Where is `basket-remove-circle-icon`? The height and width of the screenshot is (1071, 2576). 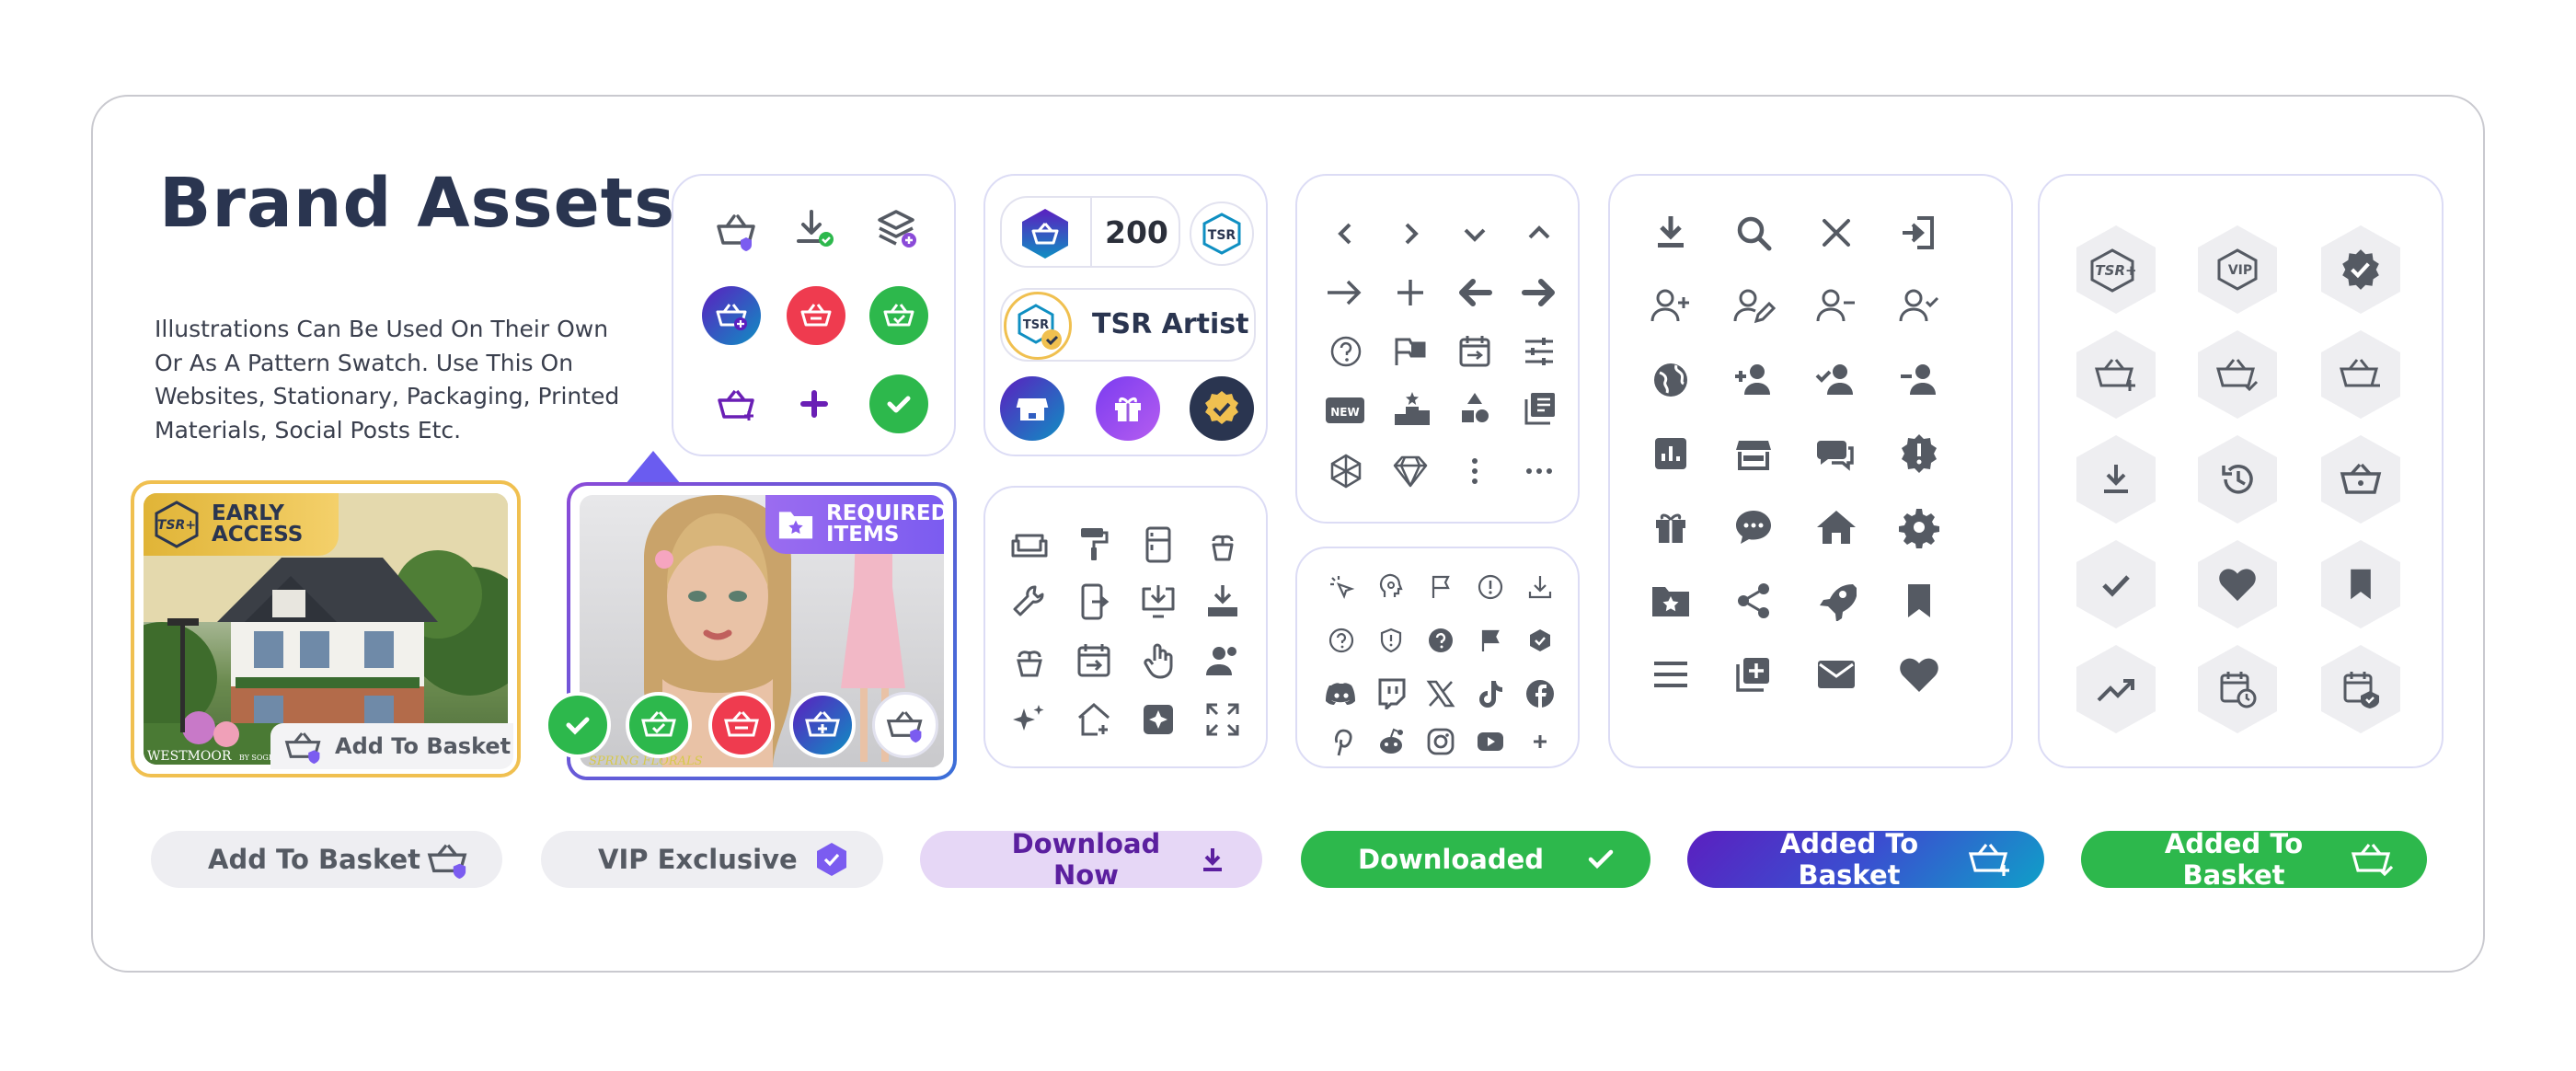 basket-remove-circle-icon is located at coordinates (816, 315).